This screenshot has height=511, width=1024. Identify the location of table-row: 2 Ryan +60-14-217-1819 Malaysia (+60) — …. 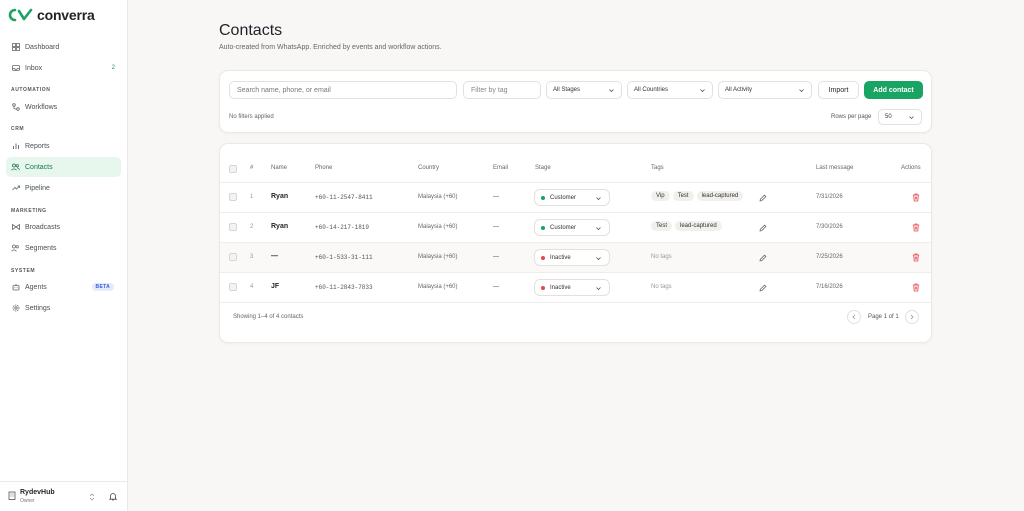
(575, 227).